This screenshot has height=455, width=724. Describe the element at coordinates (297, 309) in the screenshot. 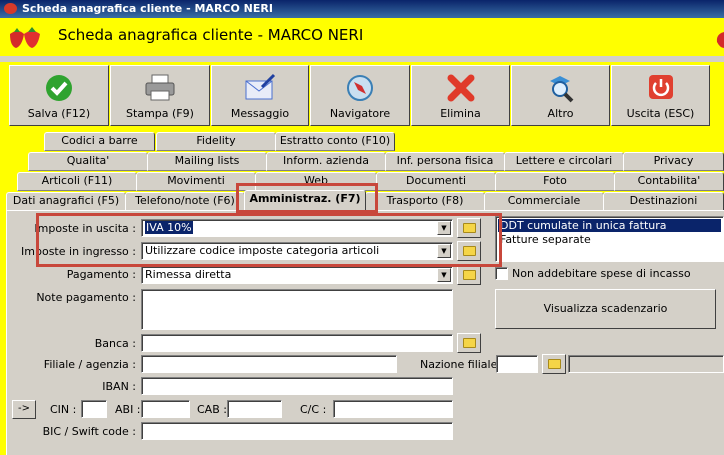

I see `note-pagamento-textarea` at that location.